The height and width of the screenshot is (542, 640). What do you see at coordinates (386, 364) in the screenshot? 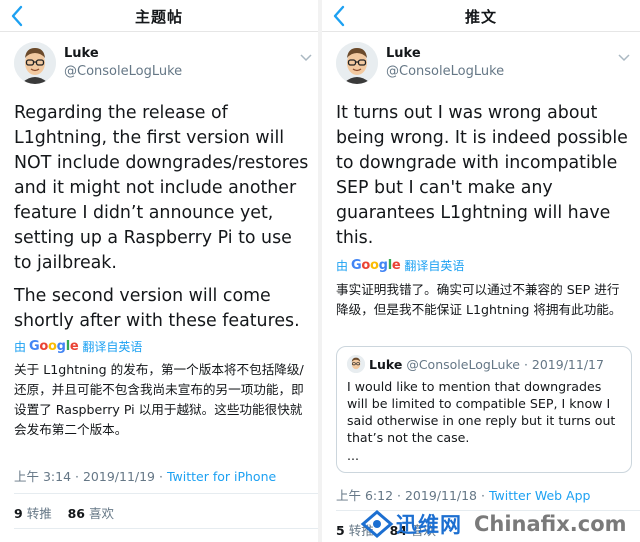
I see `quoted-author-name: Luke` at bounding box center [386, 364].